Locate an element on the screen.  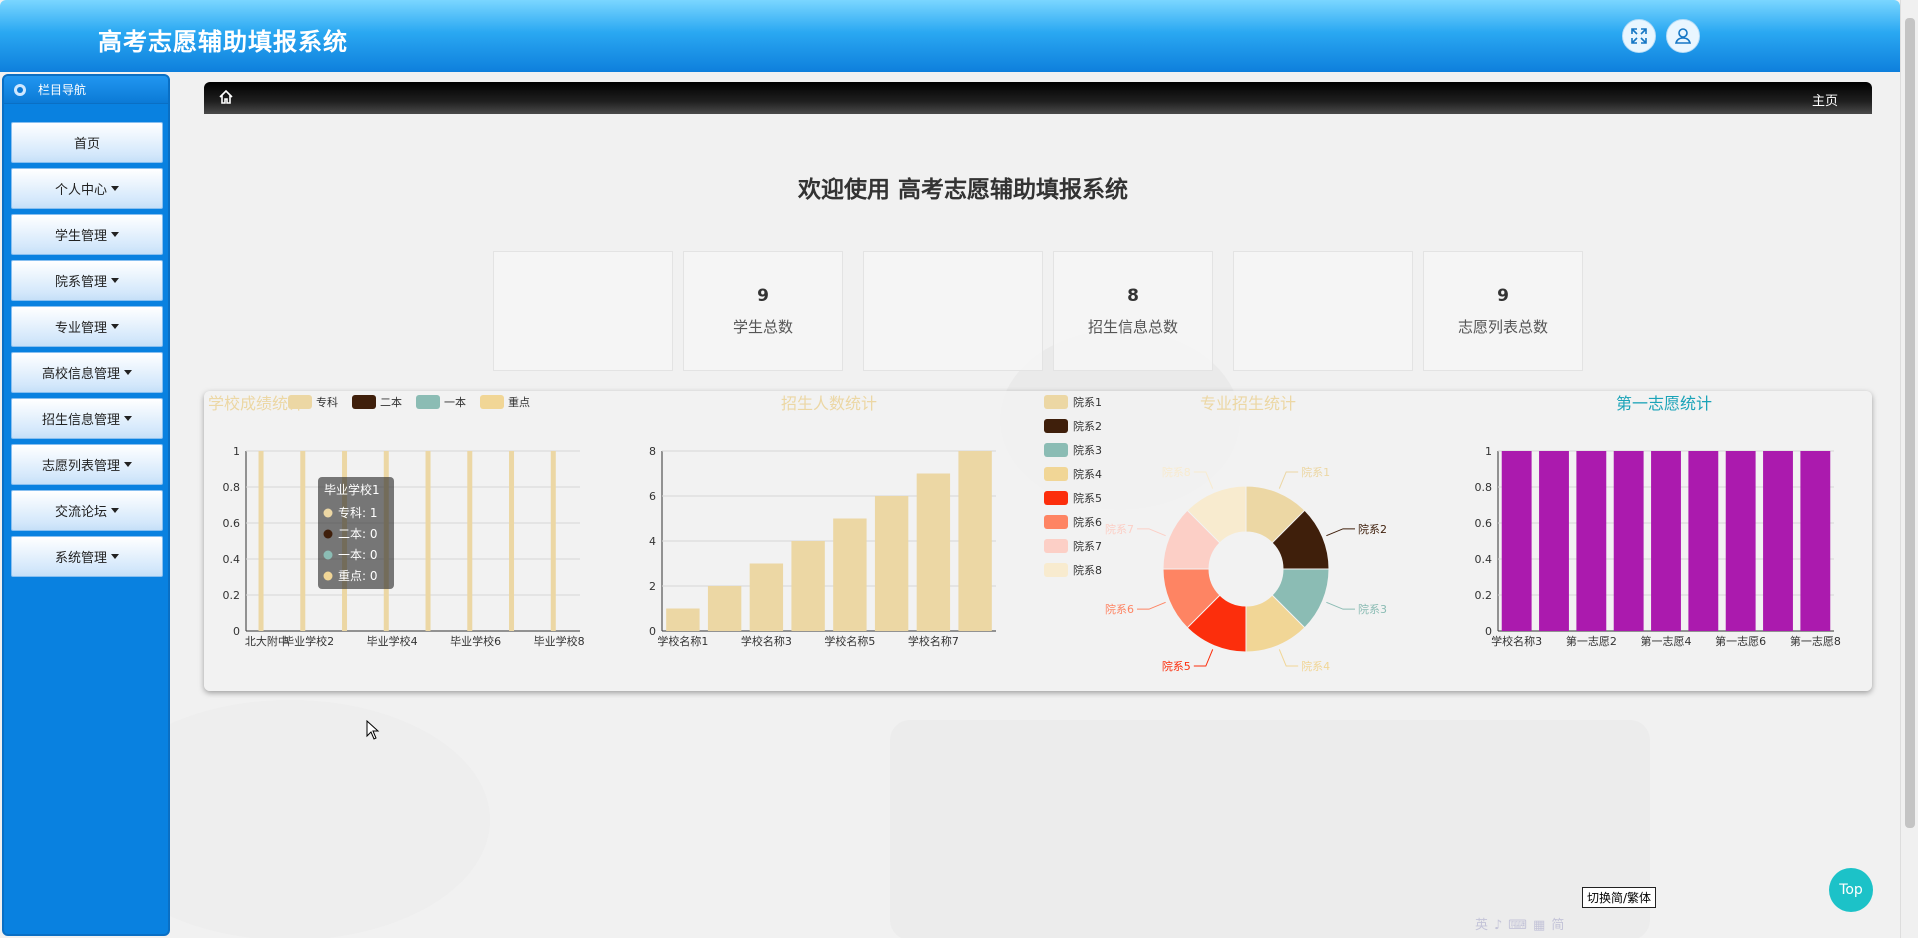
sidebar-item-label: 高校信息管理 is located at coordinates (80, 374).